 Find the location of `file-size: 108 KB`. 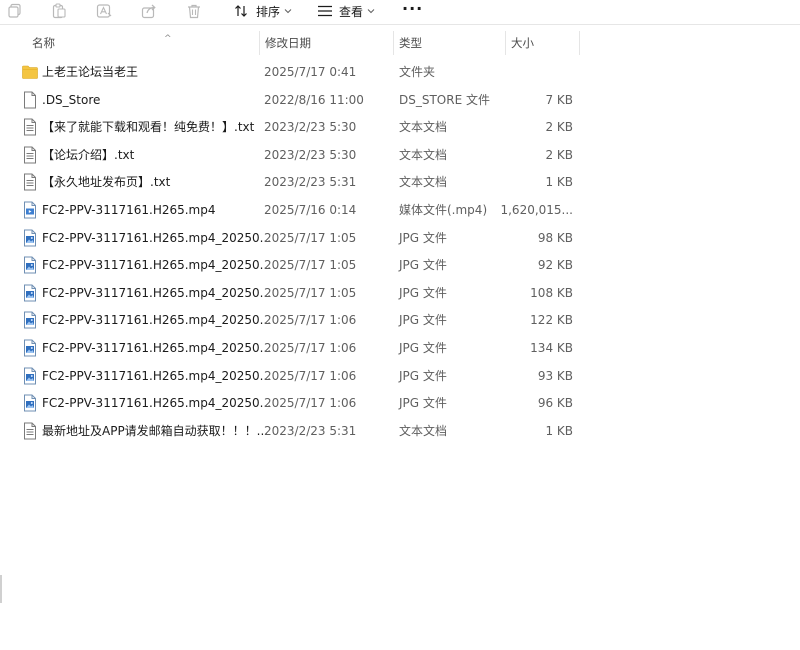

file-size: 108 KB is located at coordinates (551, 293).